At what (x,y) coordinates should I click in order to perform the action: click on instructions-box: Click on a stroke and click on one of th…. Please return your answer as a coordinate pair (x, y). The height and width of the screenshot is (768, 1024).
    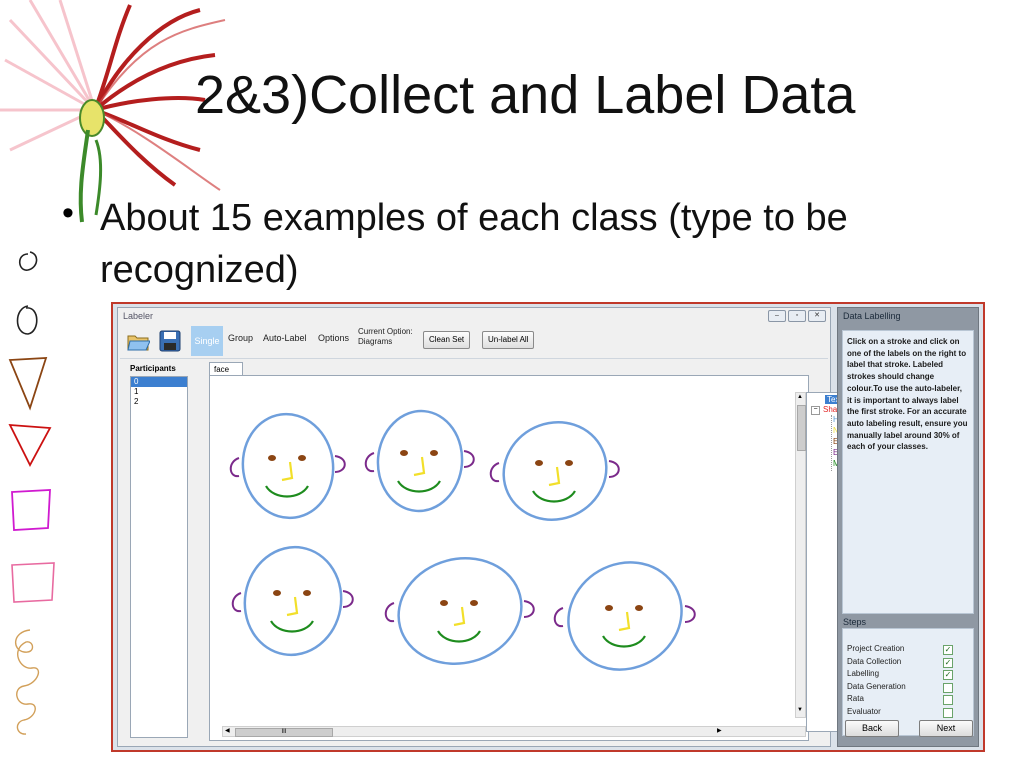
    Looking at the image, I should click on (908, 472).